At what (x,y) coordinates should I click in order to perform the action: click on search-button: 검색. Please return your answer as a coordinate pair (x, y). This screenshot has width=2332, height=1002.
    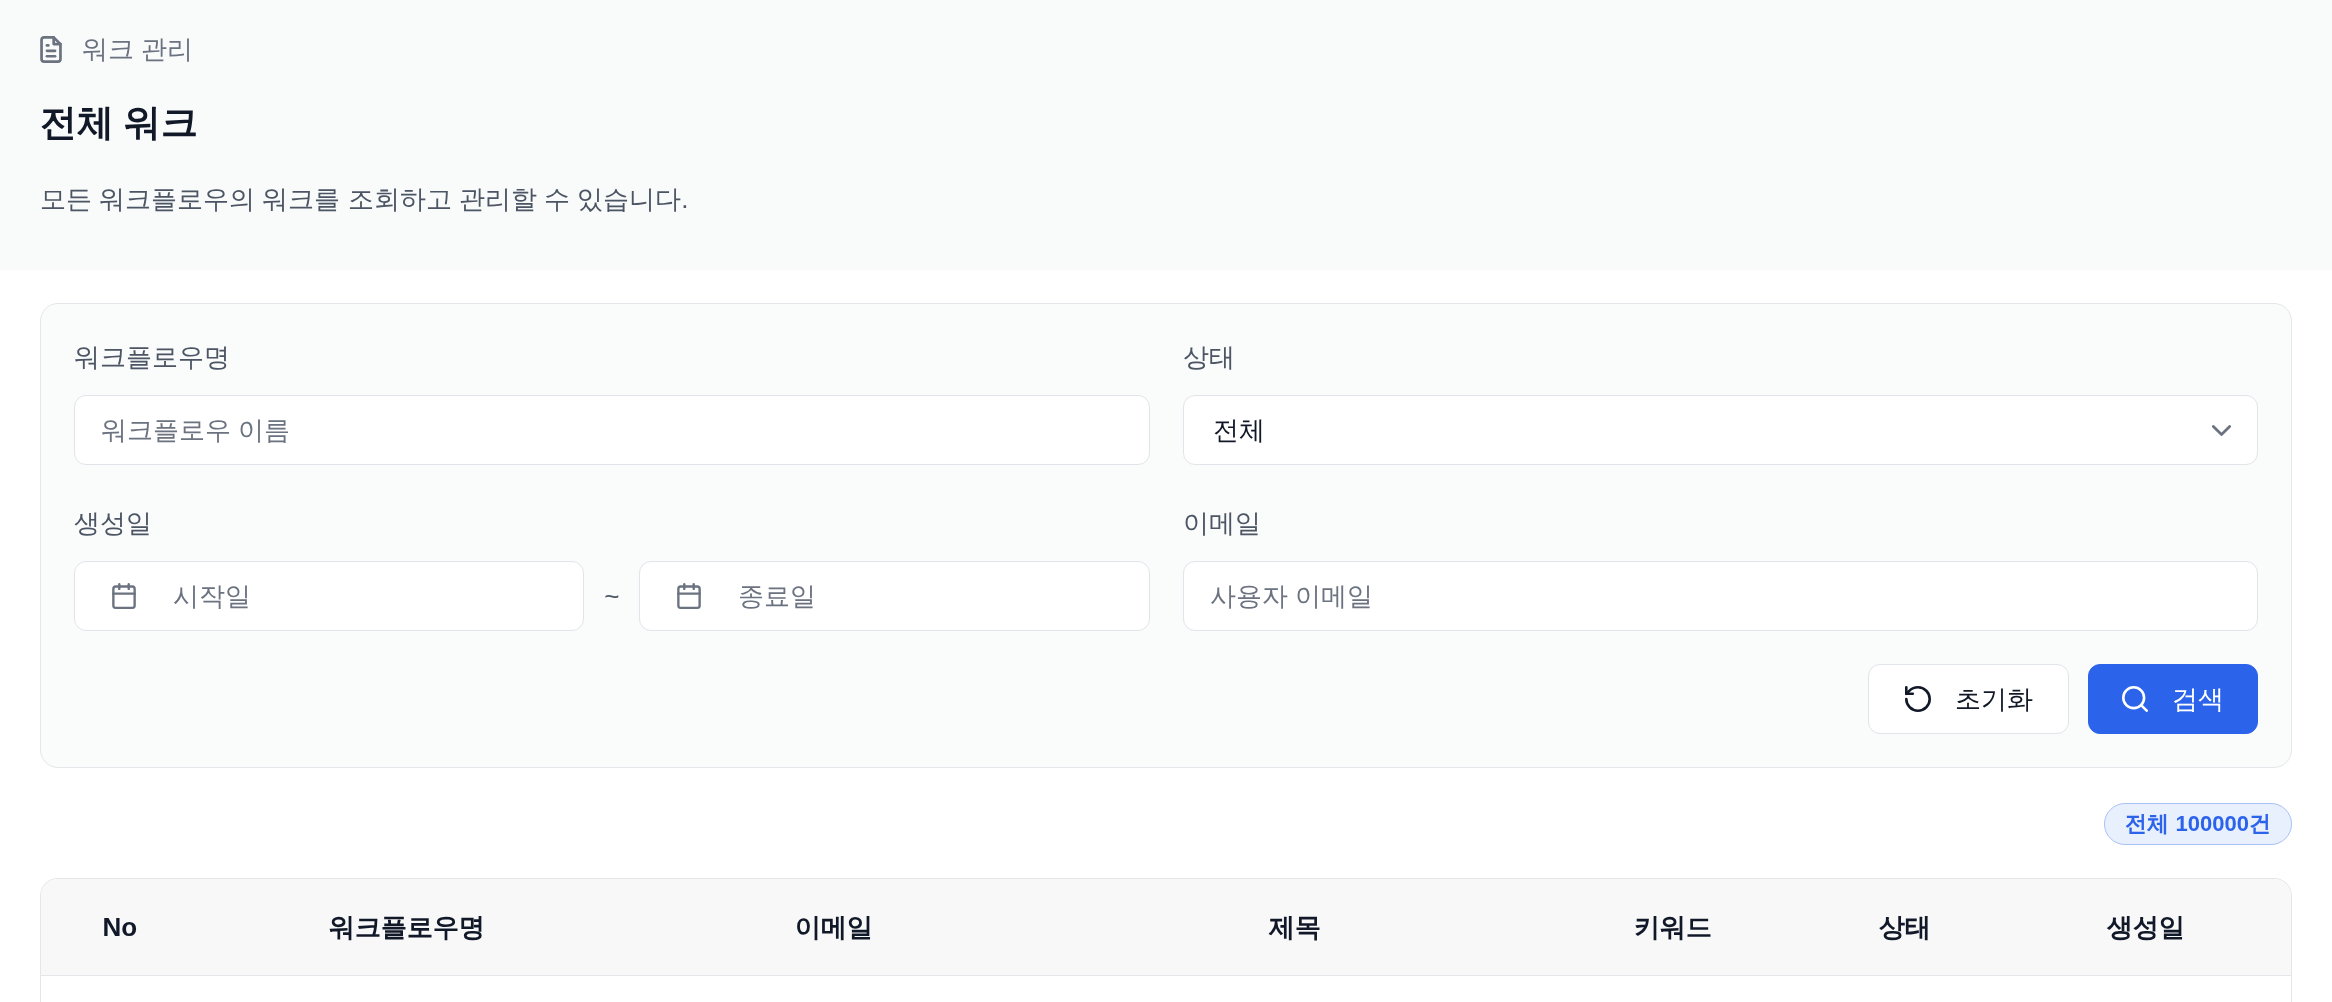
    Looking at the image, I should click on (2173, 699).